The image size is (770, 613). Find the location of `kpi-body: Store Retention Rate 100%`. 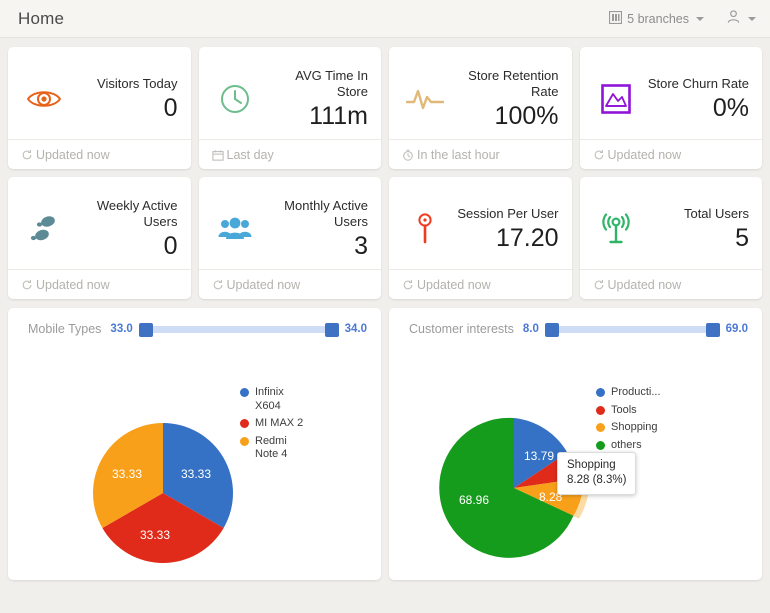

kpi-body: Store Retention Rate 100% is located at coordinates (480, 93).